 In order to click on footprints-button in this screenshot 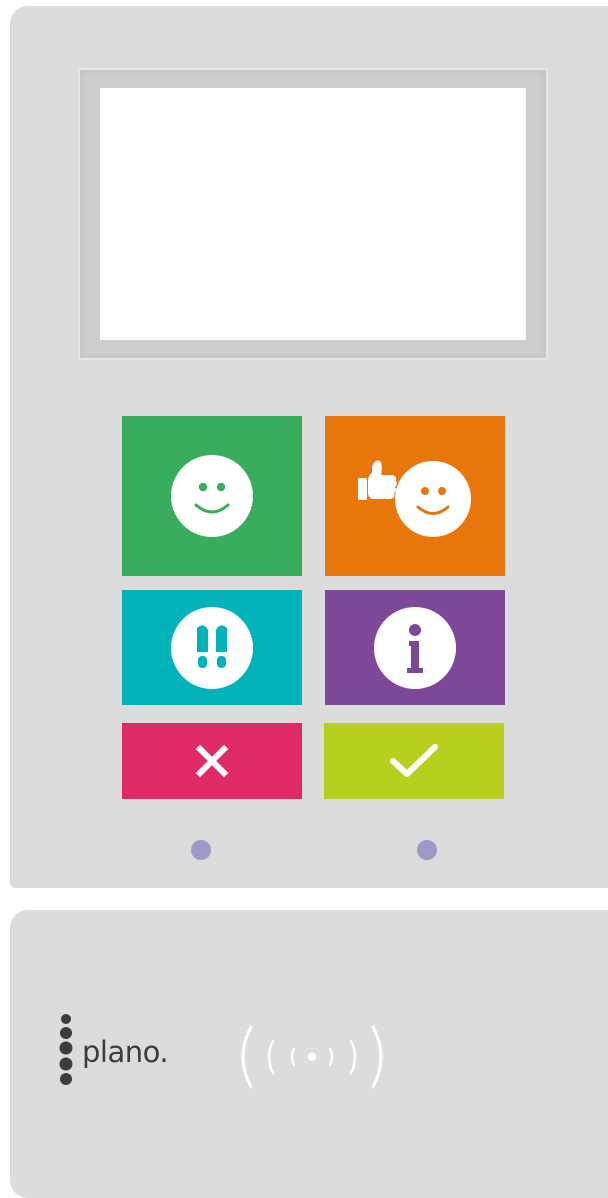, I will do `click(212, 647)`.